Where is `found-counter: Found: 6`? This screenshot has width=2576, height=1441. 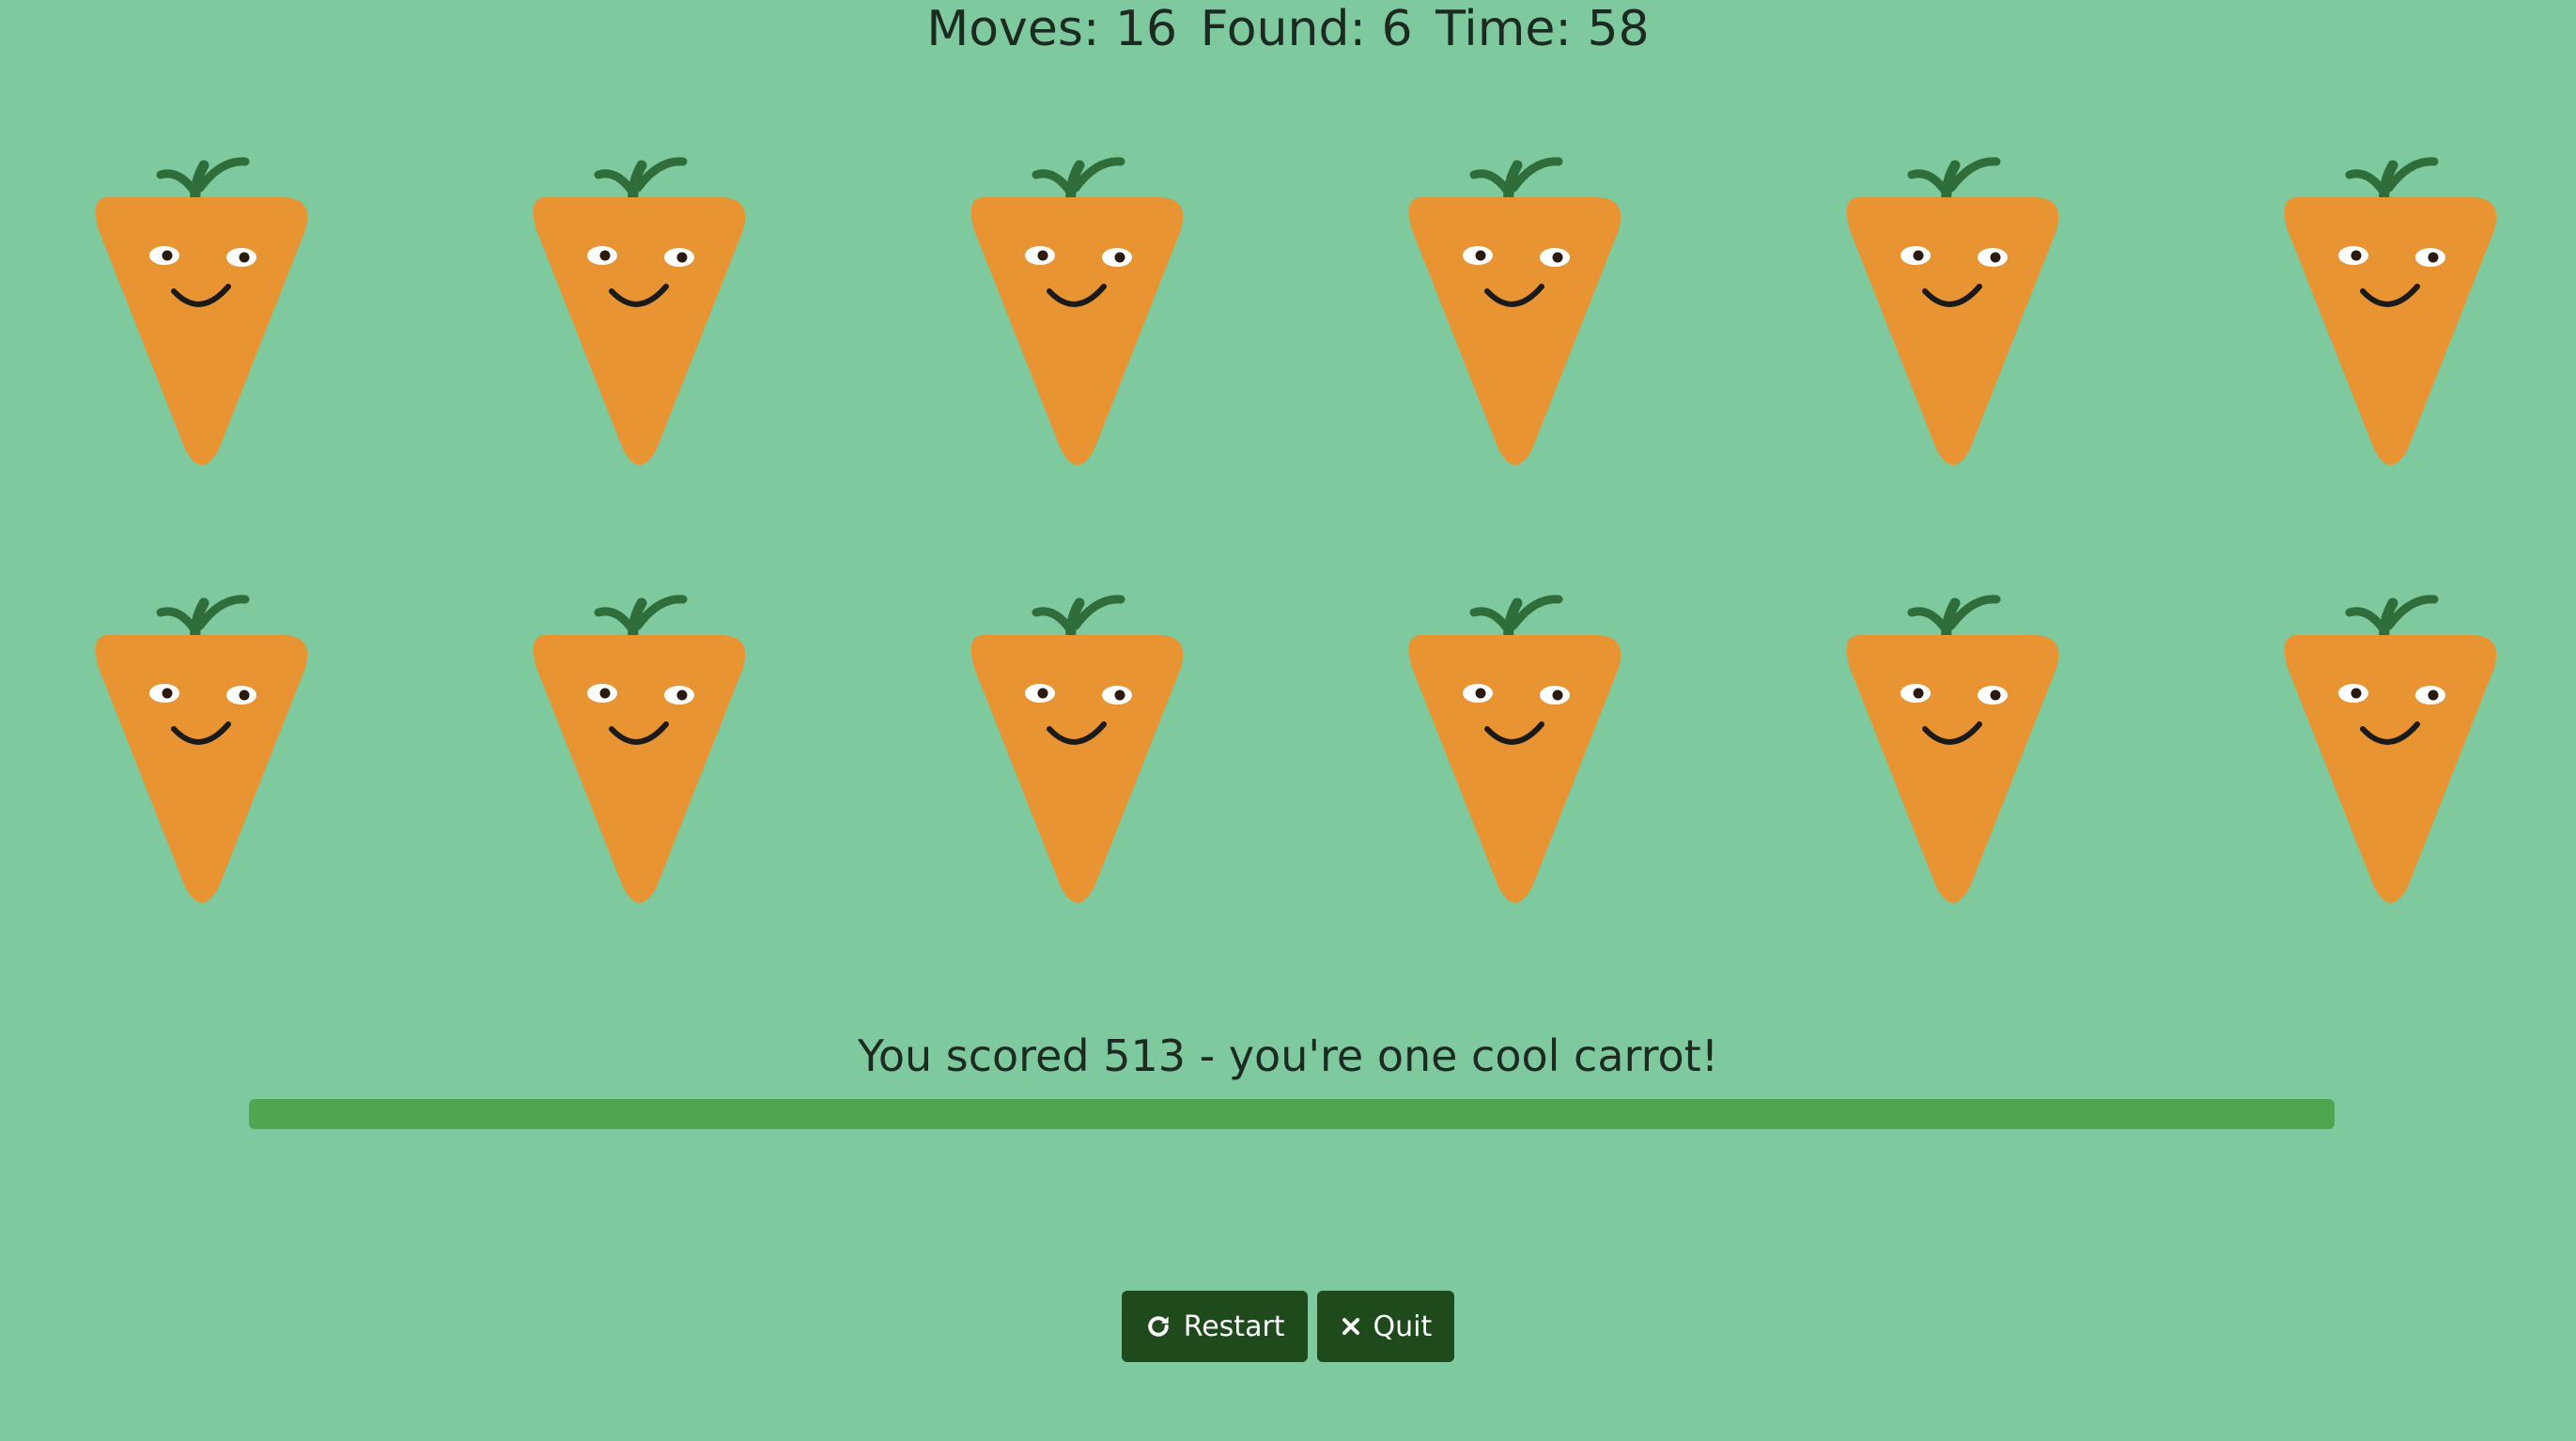
found-counter: Found: 6 is located at coordinates (1307, 29).